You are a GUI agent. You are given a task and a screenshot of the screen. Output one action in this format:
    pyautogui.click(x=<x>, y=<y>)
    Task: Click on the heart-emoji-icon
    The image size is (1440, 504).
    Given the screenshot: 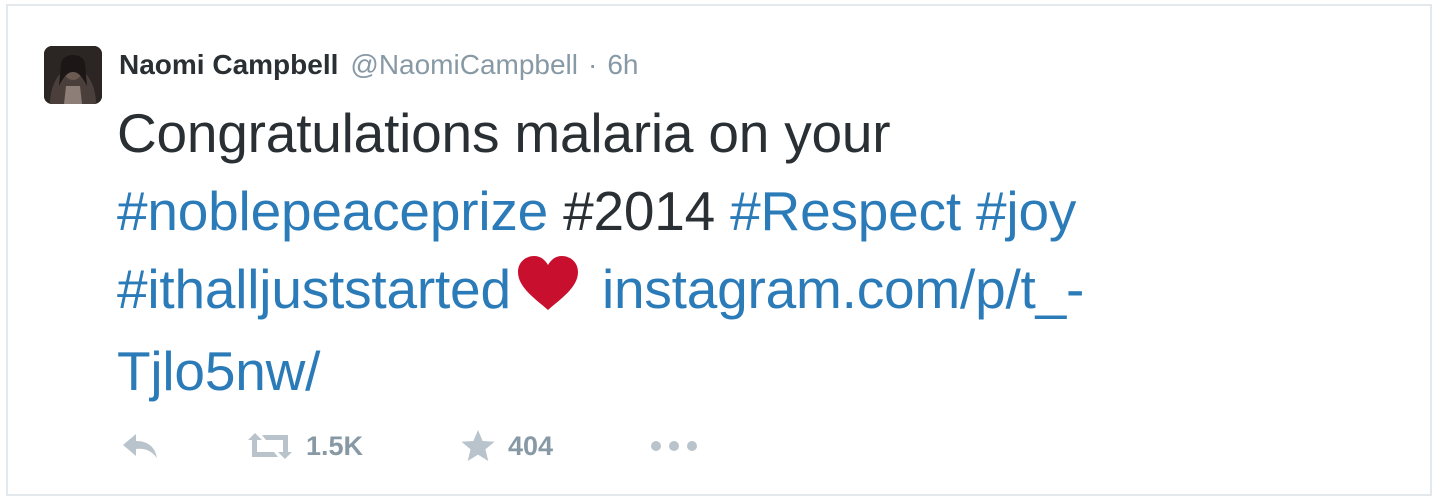 What is the action you would take?
    pyautogui.click(x=548, y=293)
    